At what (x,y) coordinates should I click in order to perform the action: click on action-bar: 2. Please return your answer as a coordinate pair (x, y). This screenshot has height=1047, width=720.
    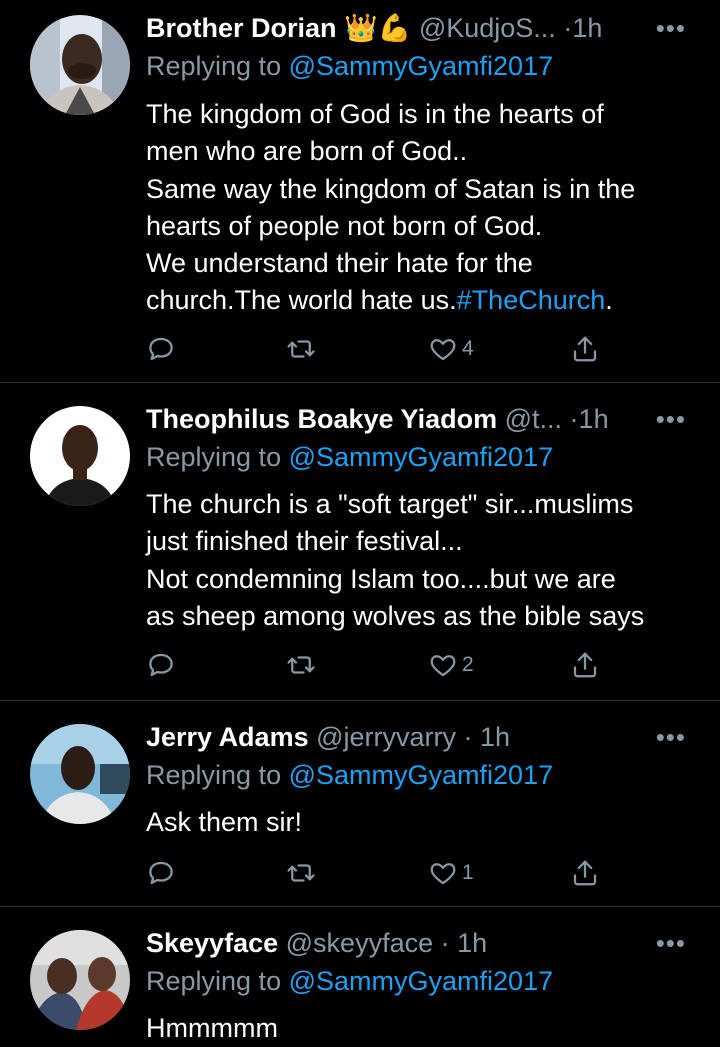
    Looking at the image, I should click on (376, 665).